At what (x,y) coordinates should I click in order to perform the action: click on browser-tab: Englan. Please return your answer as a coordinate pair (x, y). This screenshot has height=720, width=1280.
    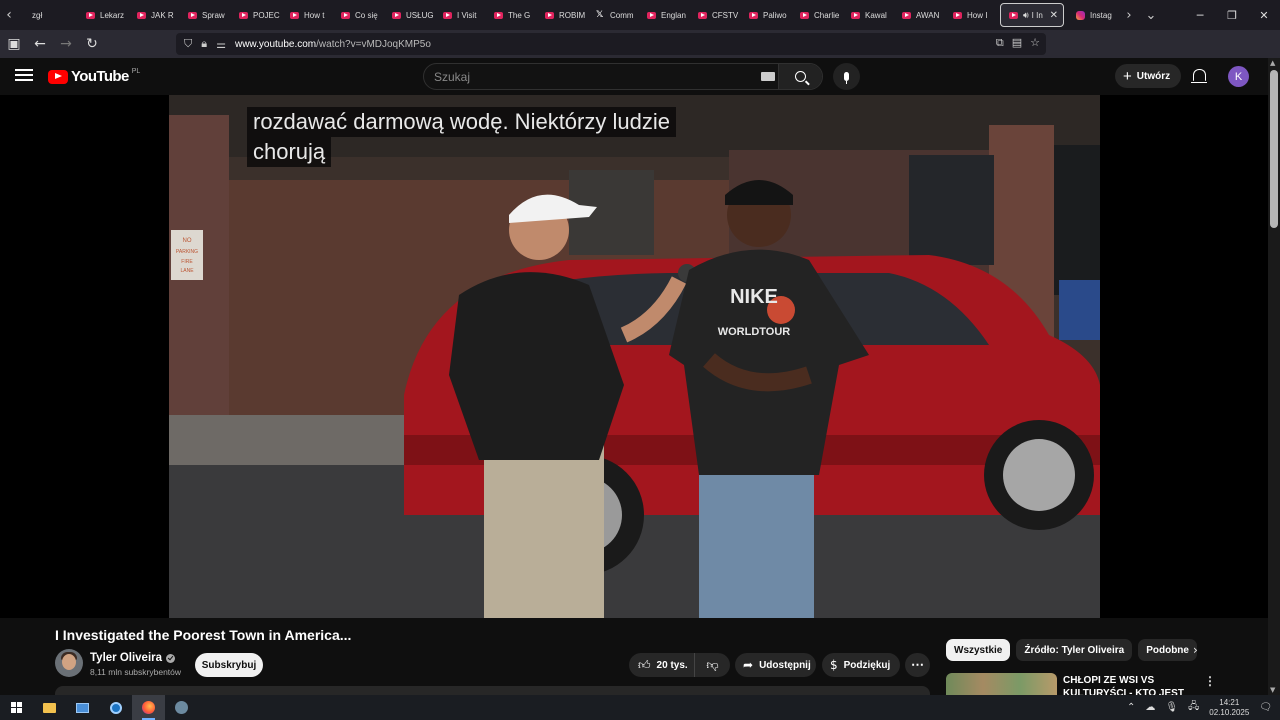
    Looking at the image, I should click on (664, 15).